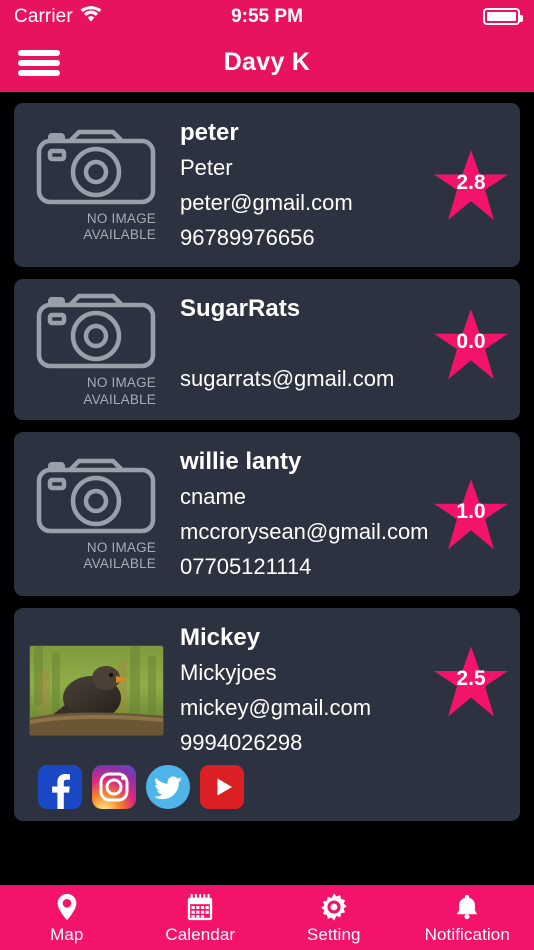  Describe the element at coordinates (200, 907) in the screenshot. I see `calendar-icon` at that location.